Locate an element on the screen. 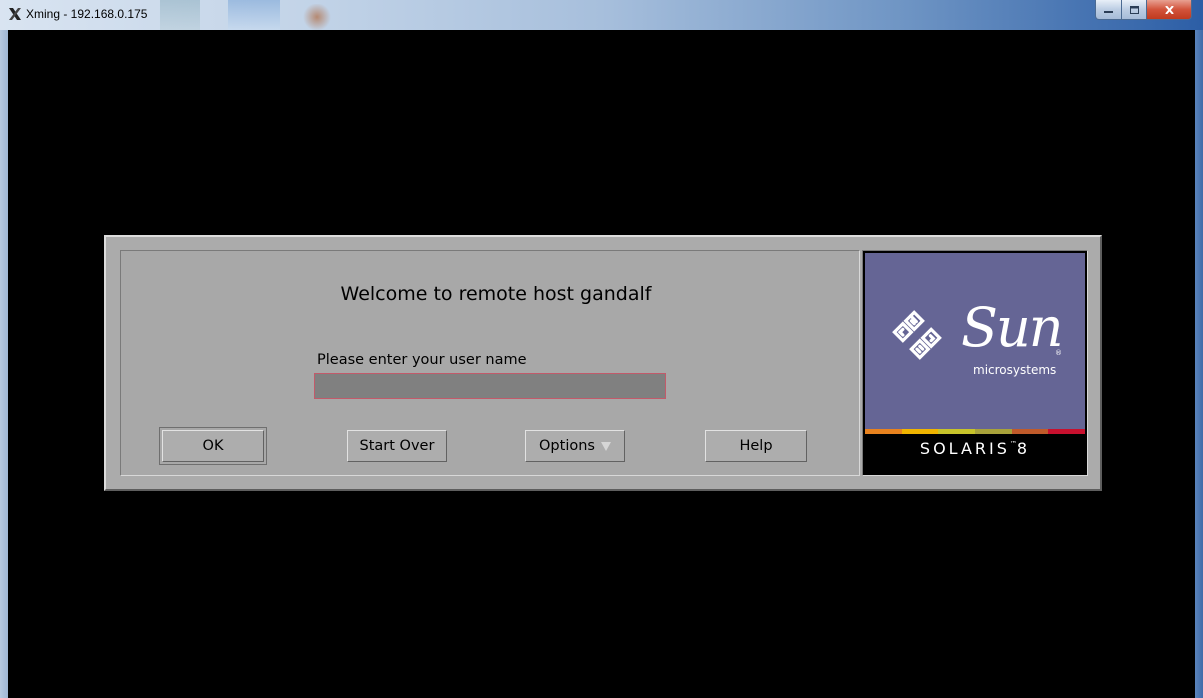 This screenshot has width=1203, height=698. window-titlebar: Xming - 192.168.0.175 is located at coordinates (601, 15).